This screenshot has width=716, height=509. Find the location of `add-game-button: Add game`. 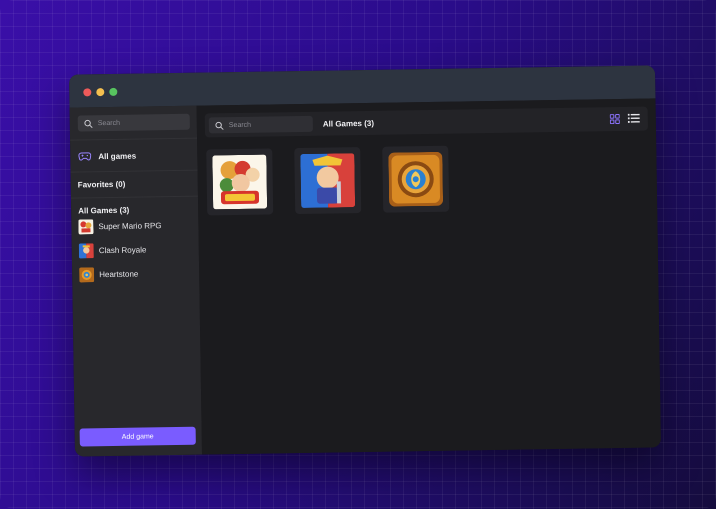

add-game-button: Add game is located at coordinates (137, 436).